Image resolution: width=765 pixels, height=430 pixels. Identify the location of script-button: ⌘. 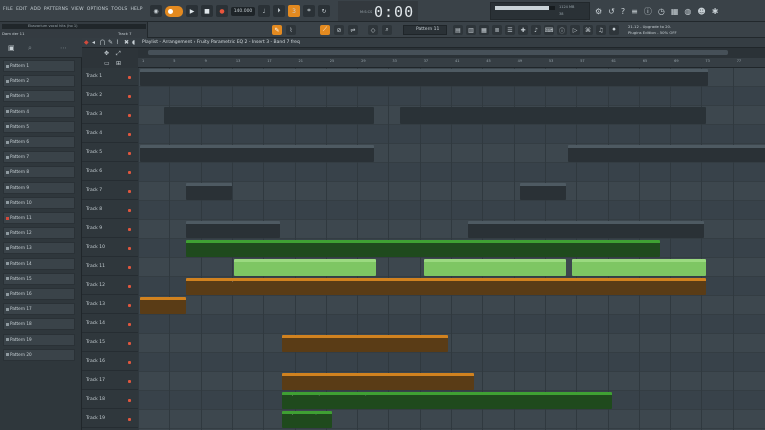
(588, 30).